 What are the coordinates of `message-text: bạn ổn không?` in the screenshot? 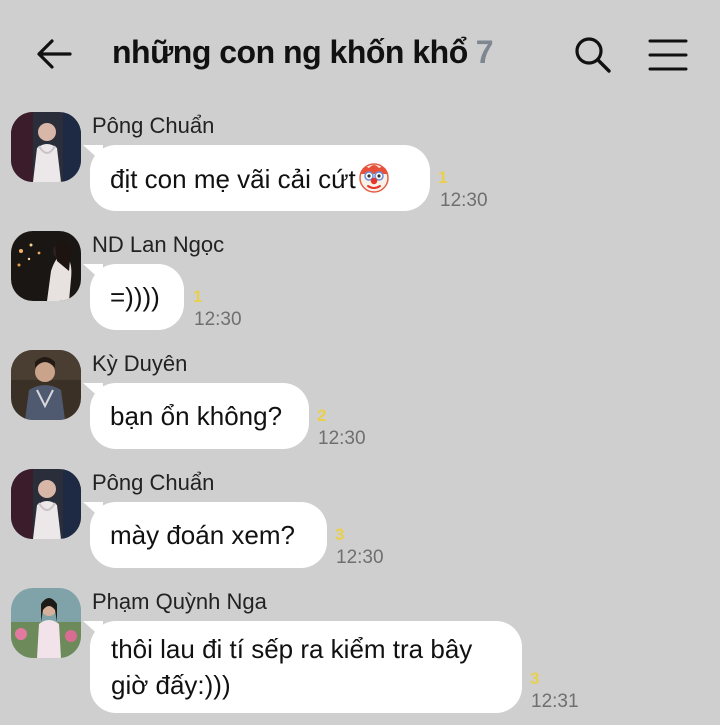 It's located at (196, 416).